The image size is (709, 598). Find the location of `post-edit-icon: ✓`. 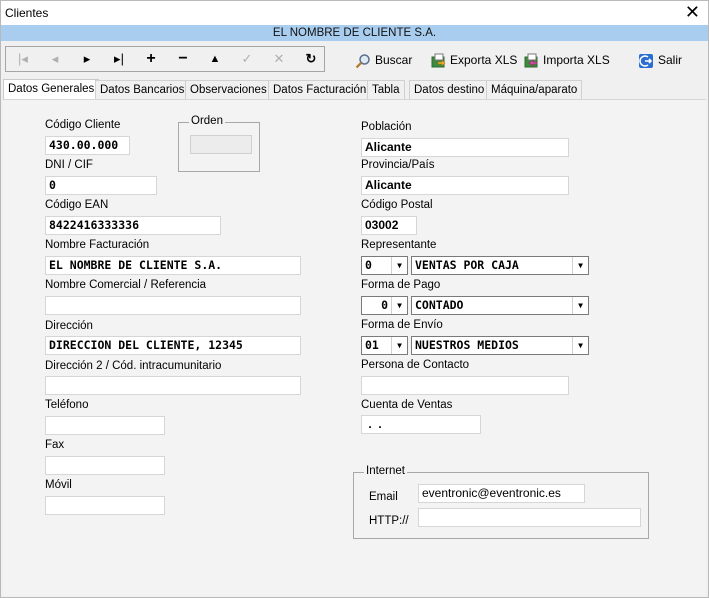

post-edit-icon: ✓ is located at coordinates (247, 59).